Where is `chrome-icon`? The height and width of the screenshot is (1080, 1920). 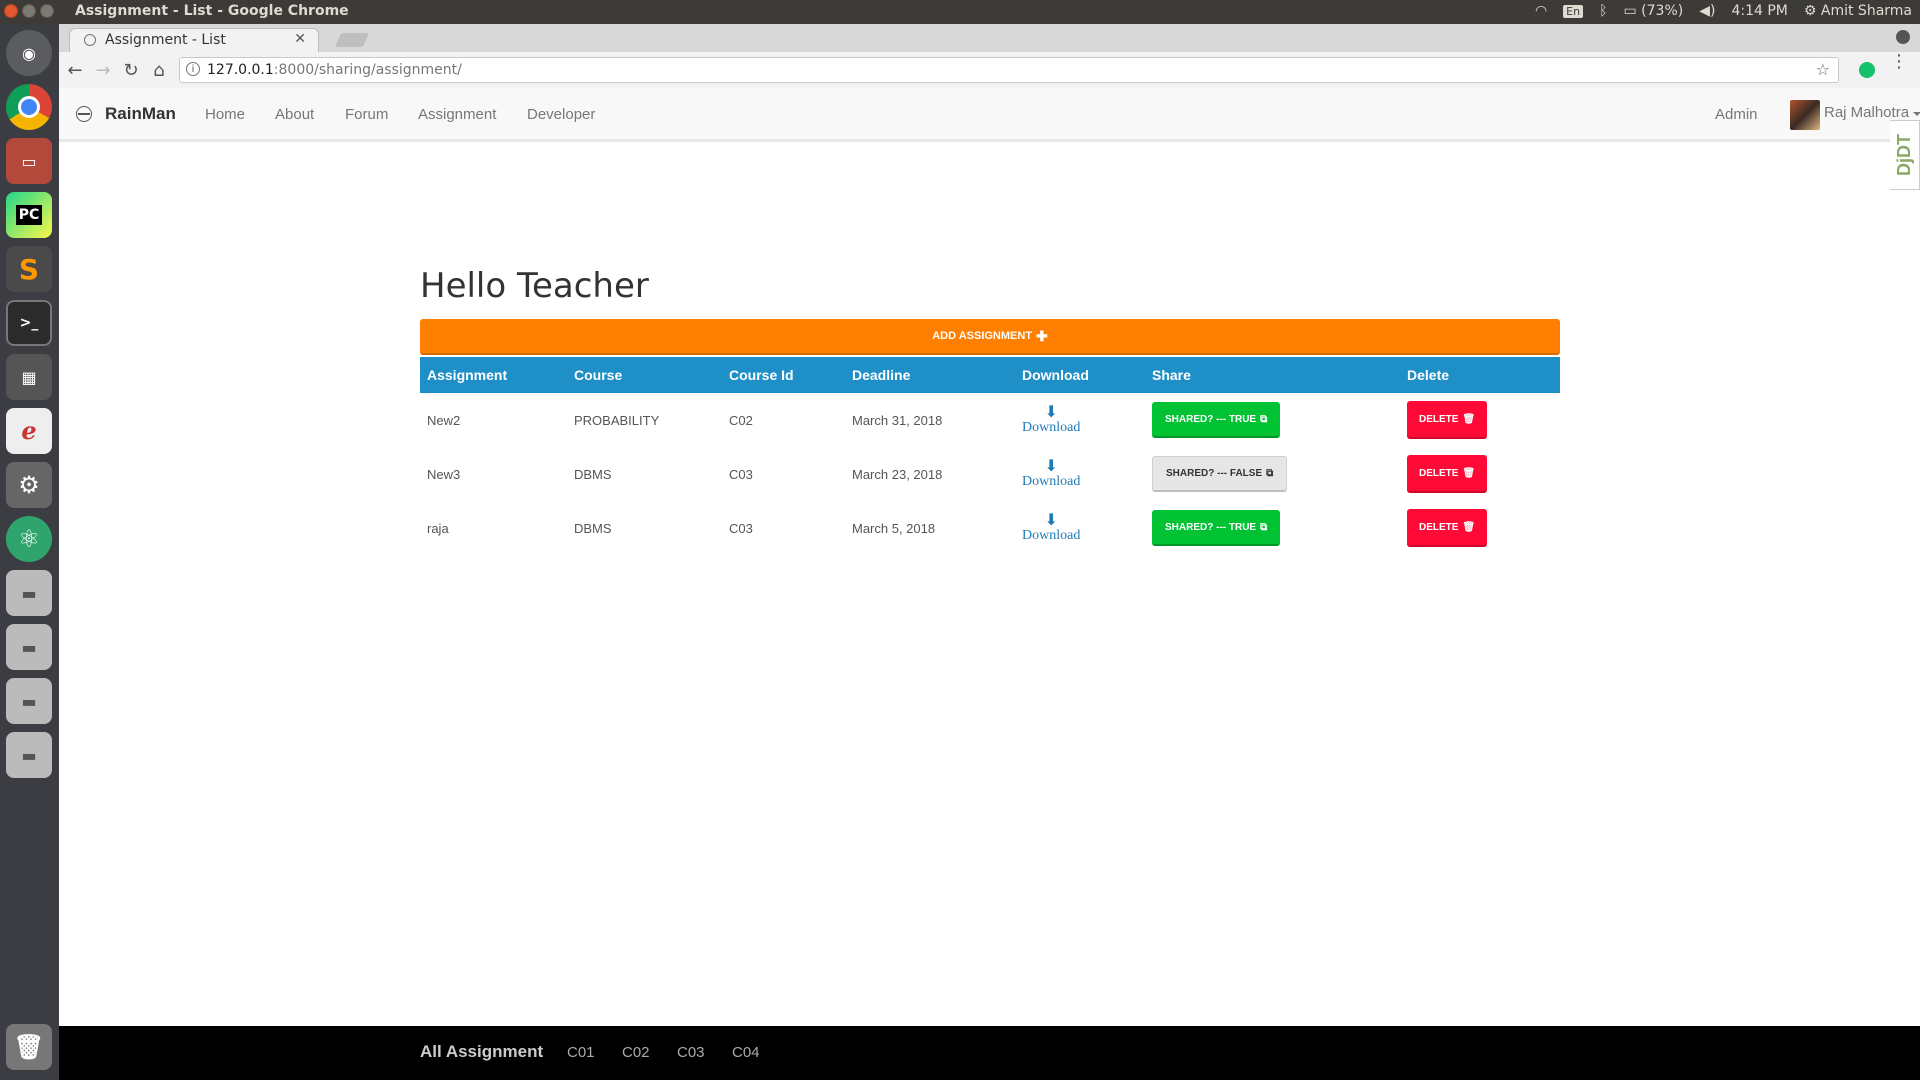
chrome-icon is located at coordinates (29, 107).